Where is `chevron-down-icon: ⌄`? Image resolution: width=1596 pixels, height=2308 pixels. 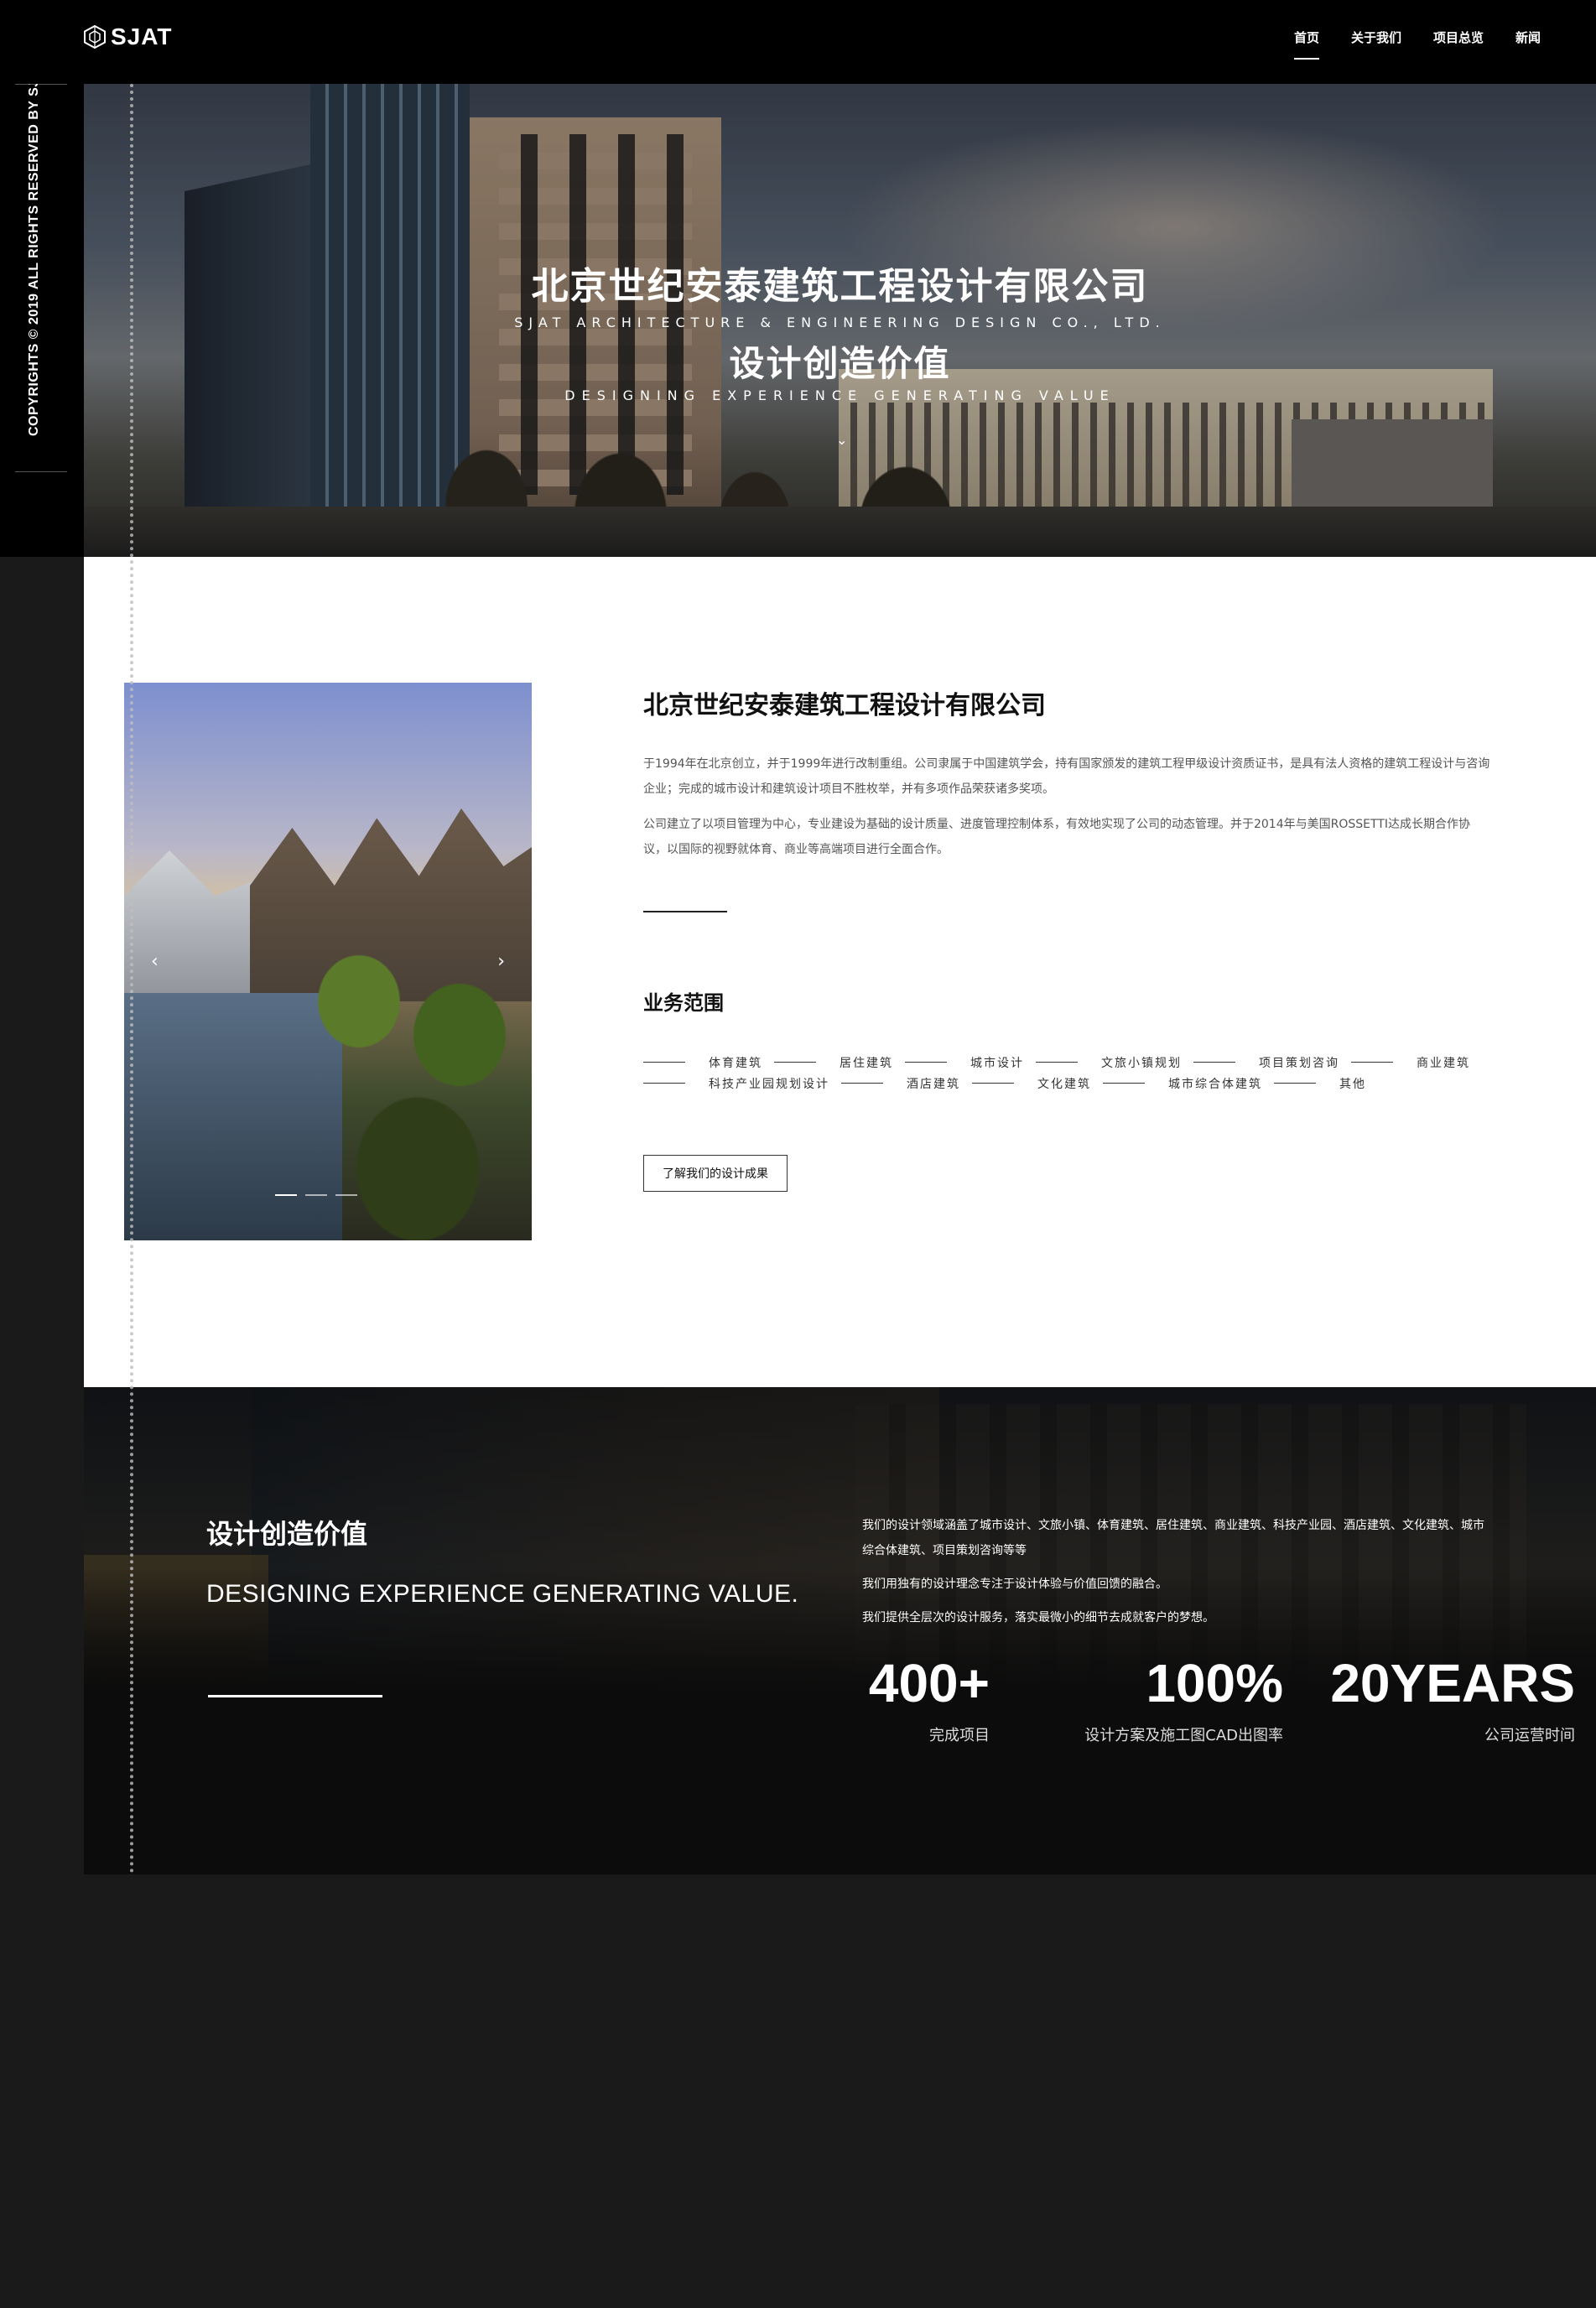
chevron-down-icon: ⌄ is located at coordinates (841, 440).